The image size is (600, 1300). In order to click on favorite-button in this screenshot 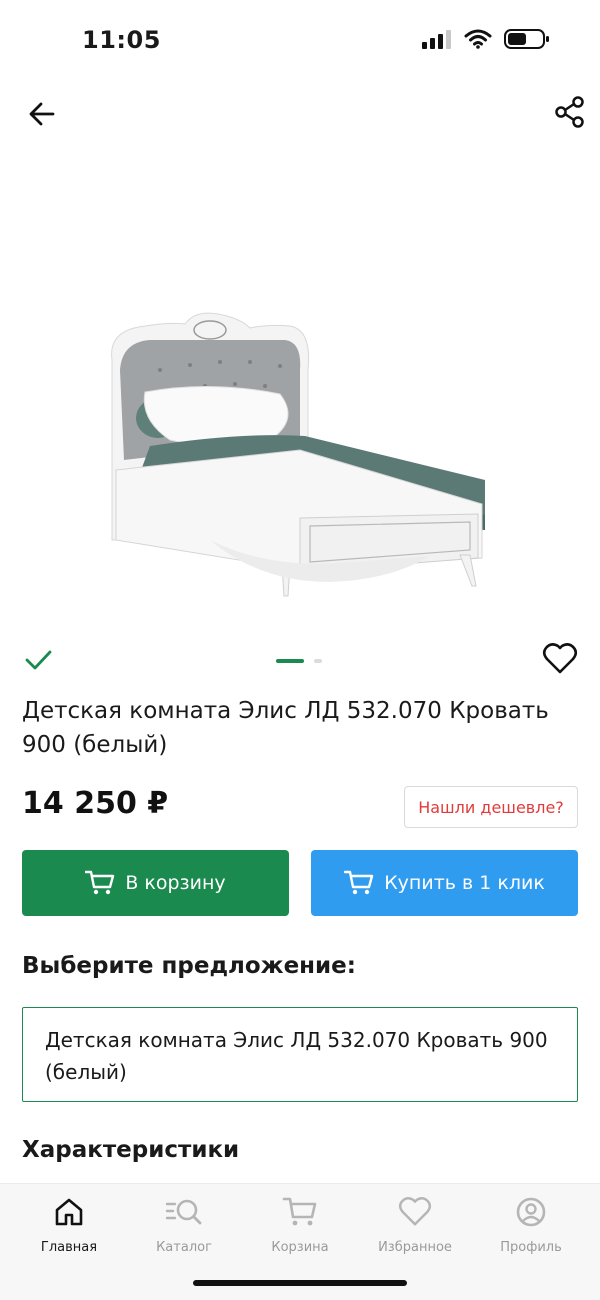, I will do `click(560, 661)`.